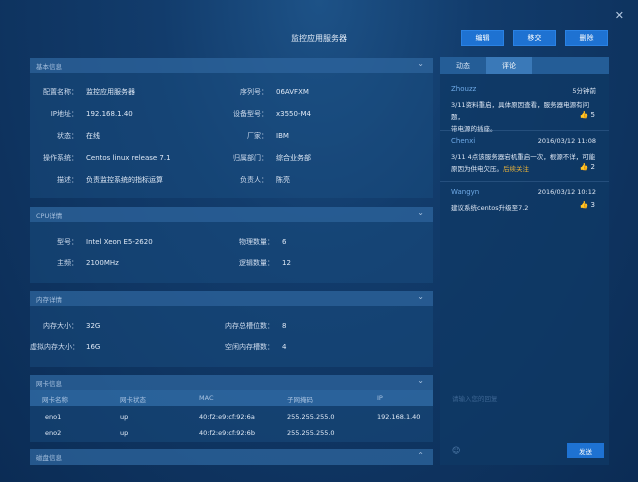 The width and height of the screenshot is (638, 482). What do you see at coordinates (231, 398) in the screenshot?
I see `nic-table-header: 网卡名称 网卡状态 MAC 子网掩码 IP` at bounding box center [231, 398].